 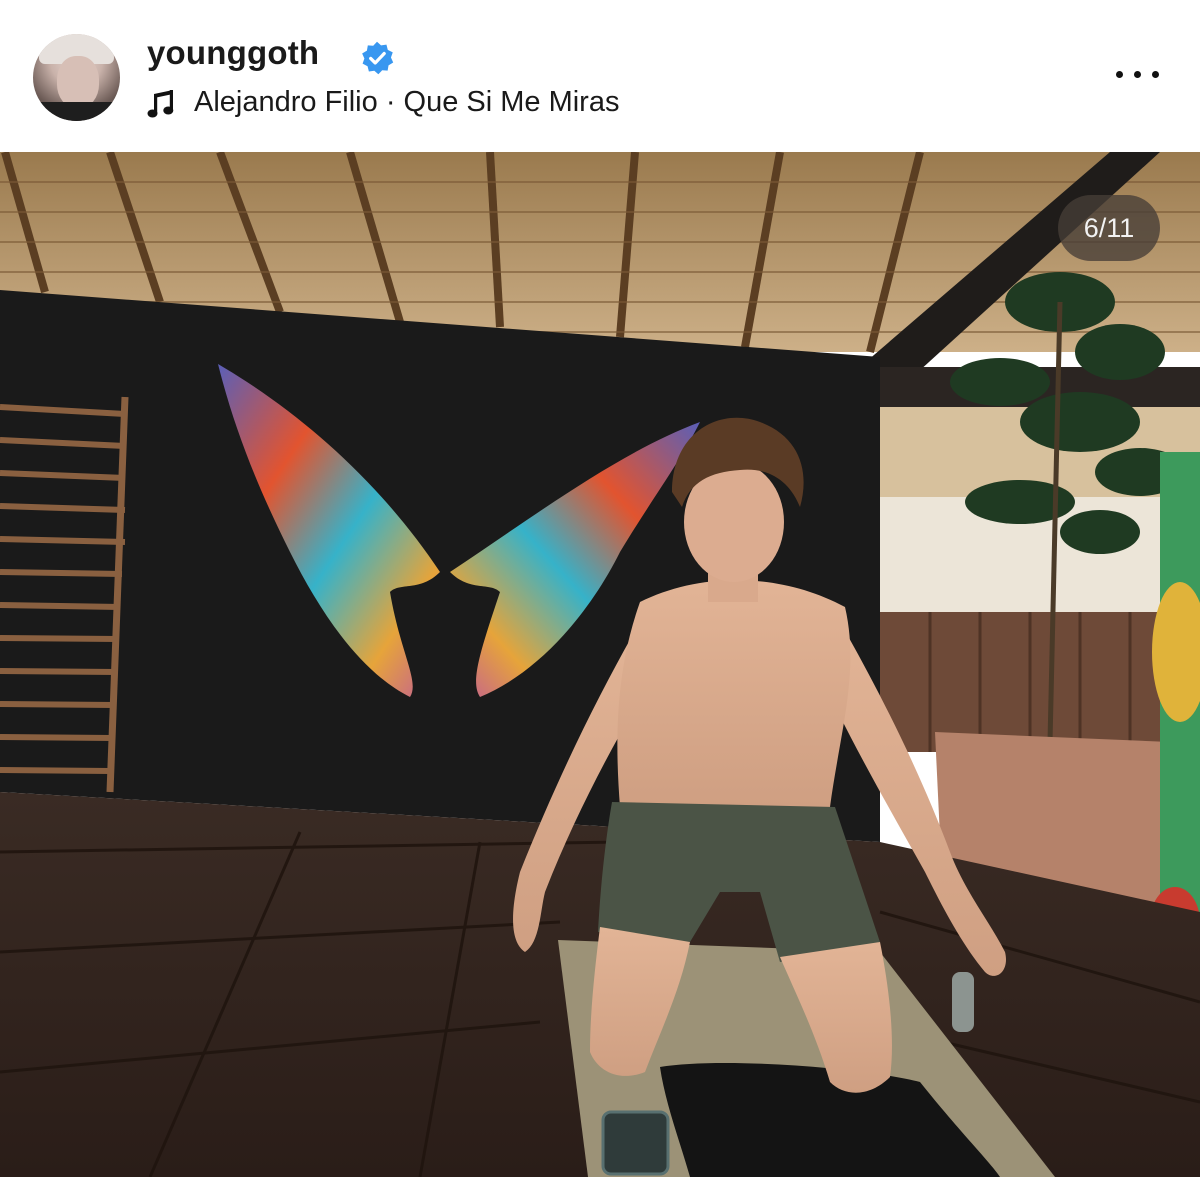 What do you see at coordinates (378, 58) in the screenshot?
I see `verified-badge-icon` at bounding box center [378, 58].